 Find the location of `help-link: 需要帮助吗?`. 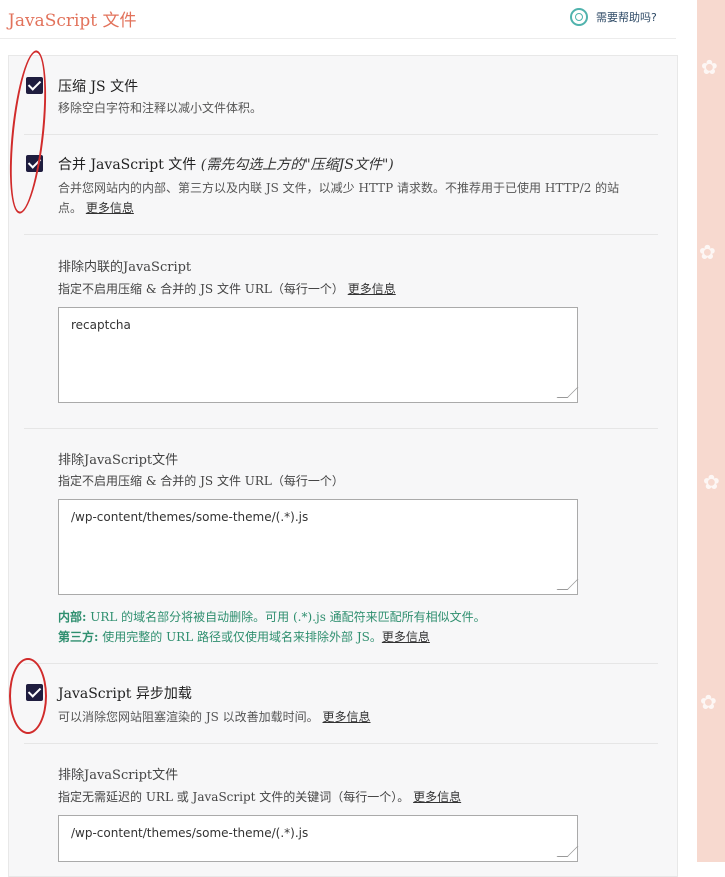

help-link: 需要帮助吗? is located at coordinates (613, 17).